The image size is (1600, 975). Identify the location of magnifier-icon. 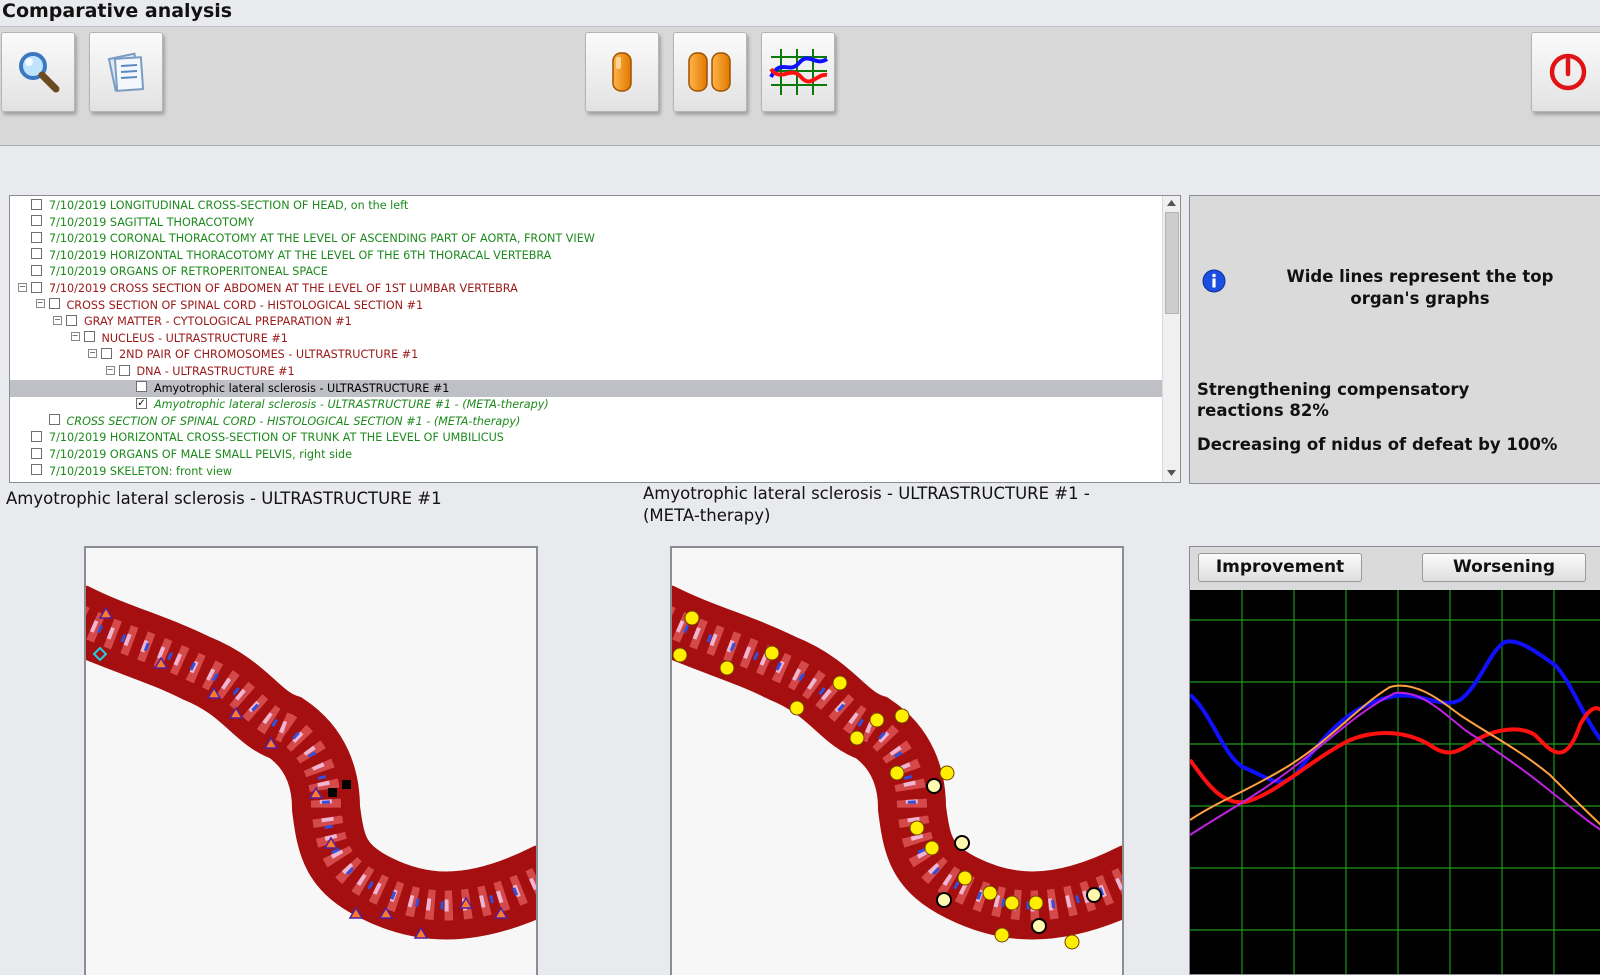
(39, 72).